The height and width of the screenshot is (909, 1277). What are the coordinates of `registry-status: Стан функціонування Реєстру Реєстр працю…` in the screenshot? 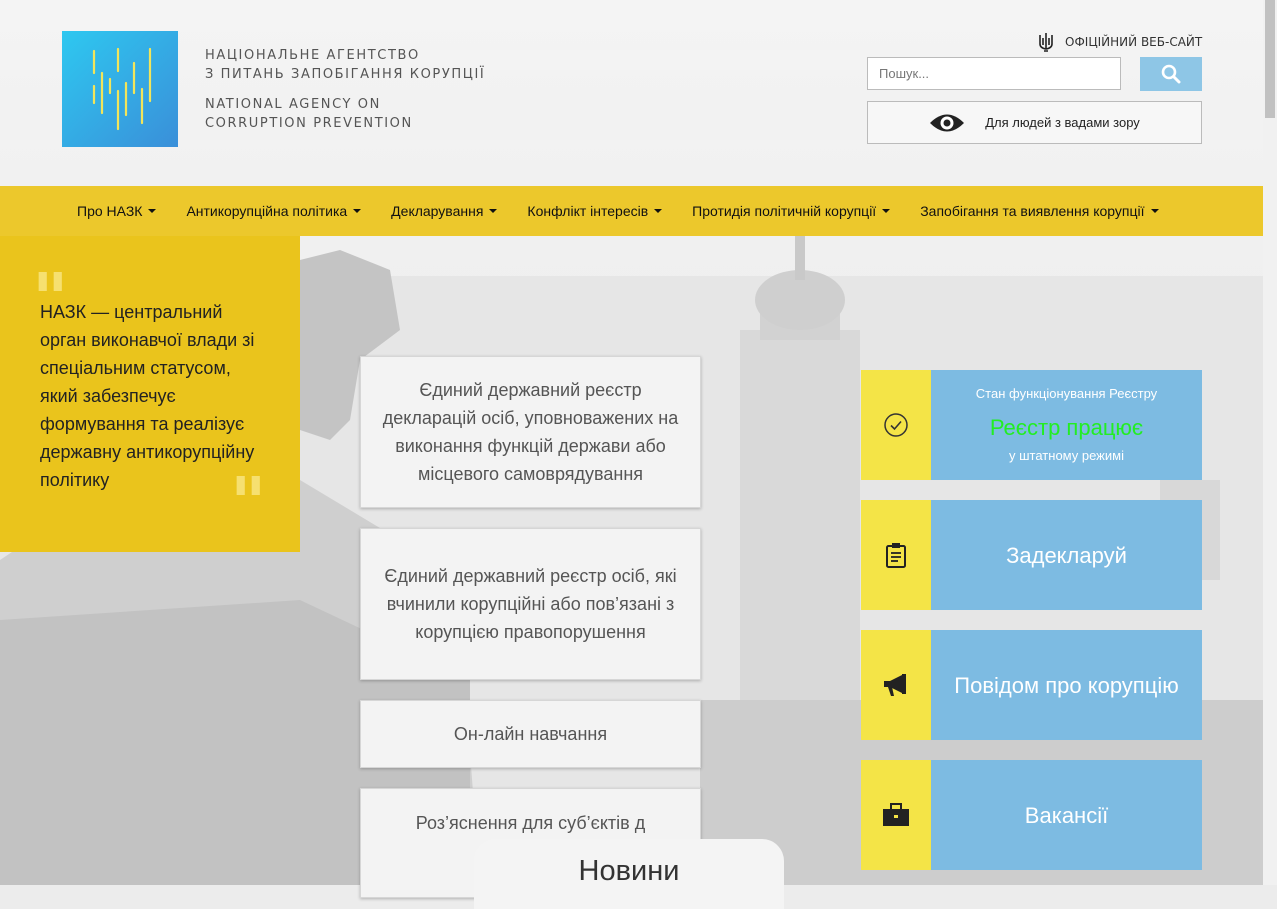 It's located at (1066, 425).